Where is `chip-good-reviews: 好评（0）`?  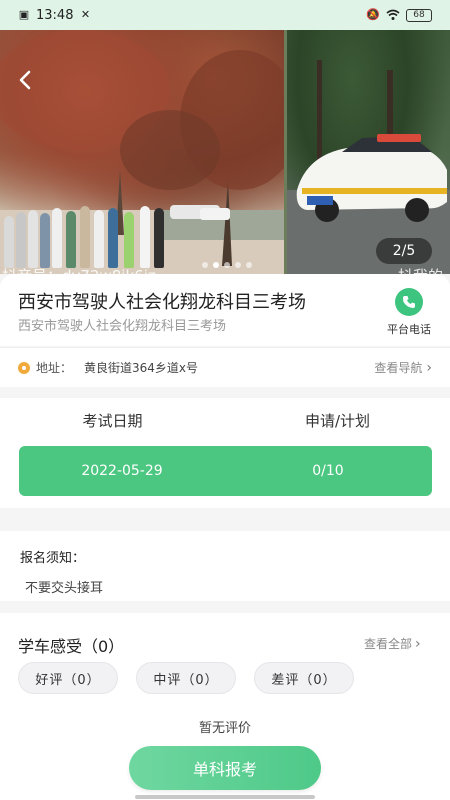 chip-good-reviews: 好评（0） is located at coordinates (68, 678).